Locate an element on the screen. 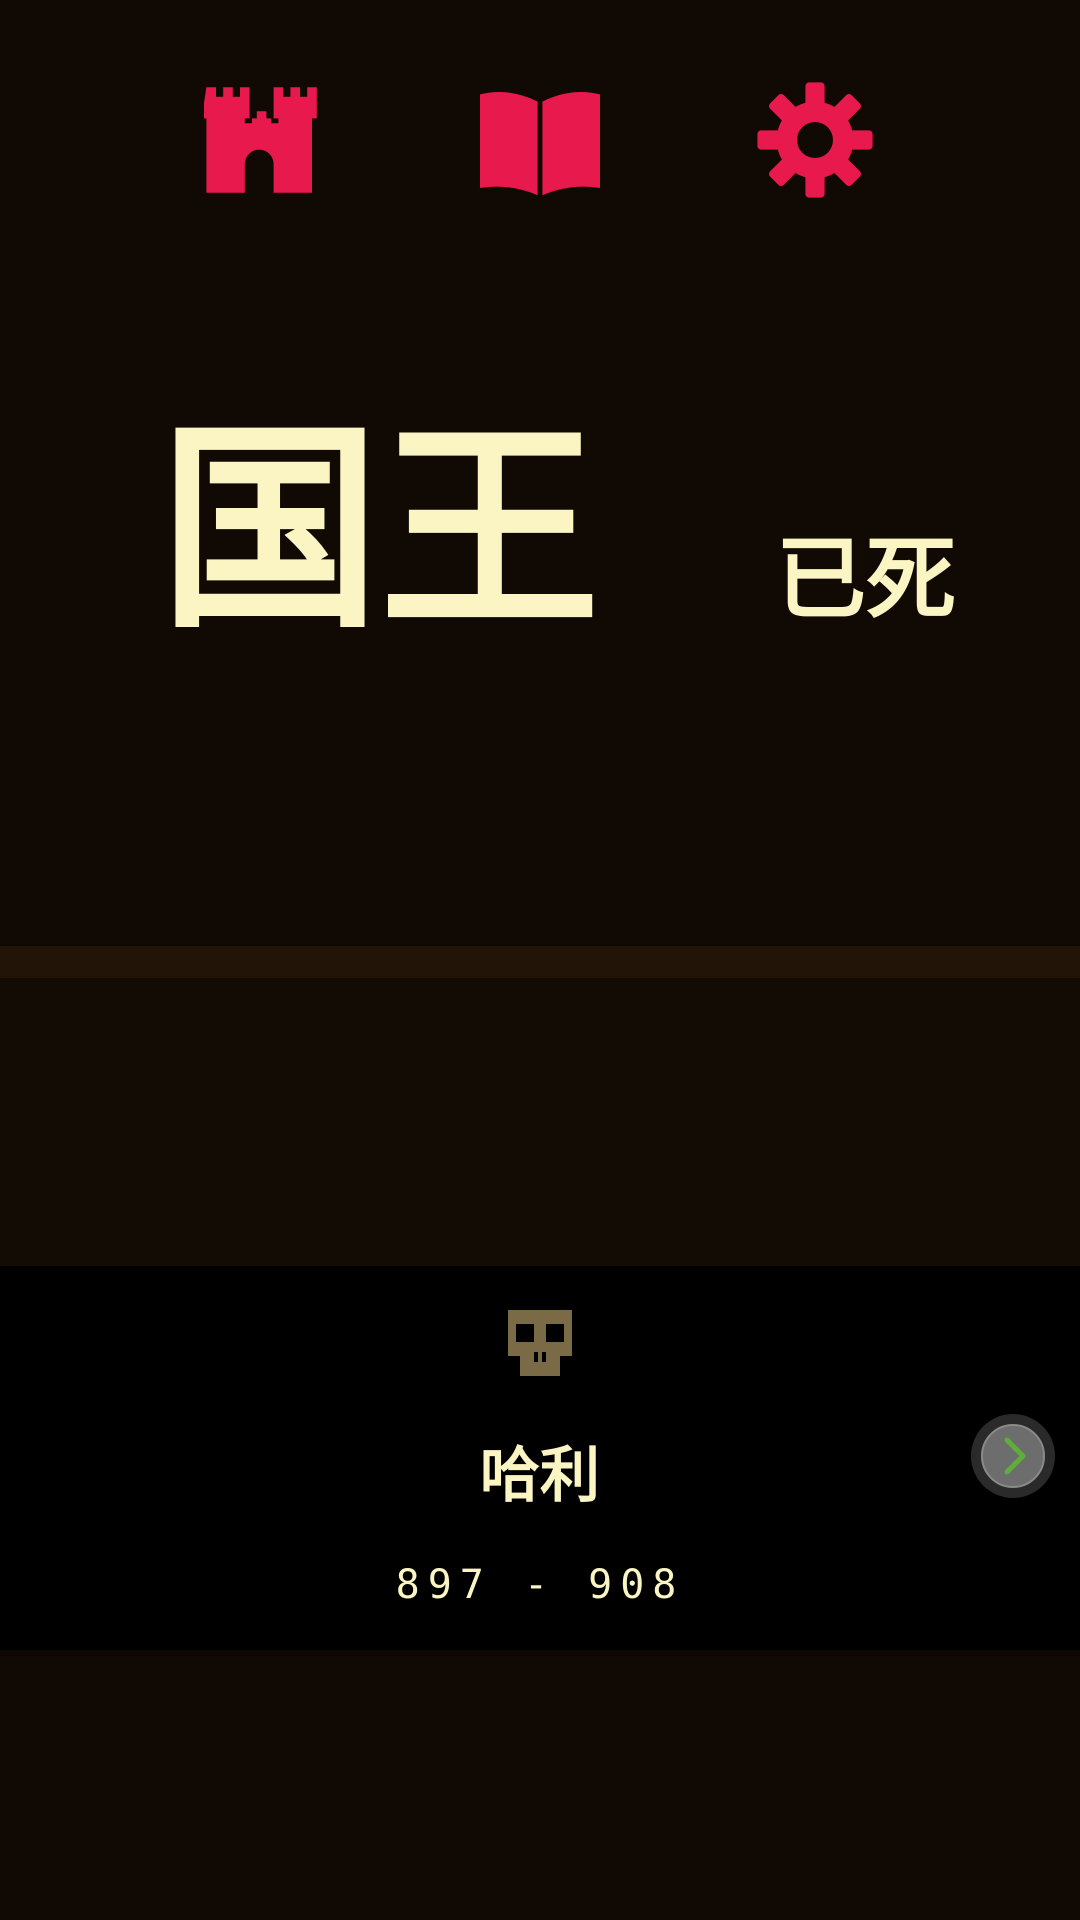 This screenshot has width=1080, height=1920. skull-icon is located at coordinates (540, 1343).